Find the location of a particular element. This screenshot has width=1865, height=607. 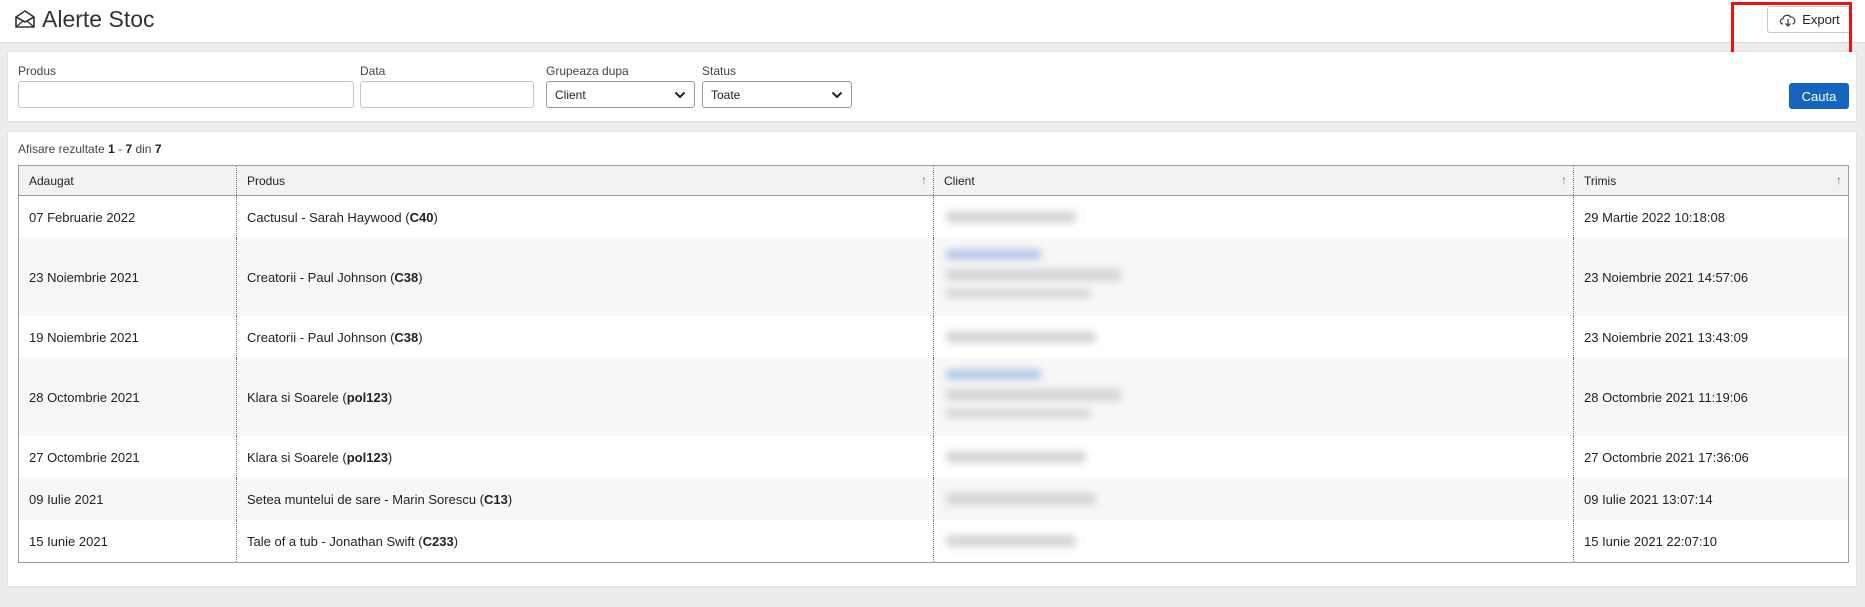

product-code: C233 is located at coordinates (438, 541).